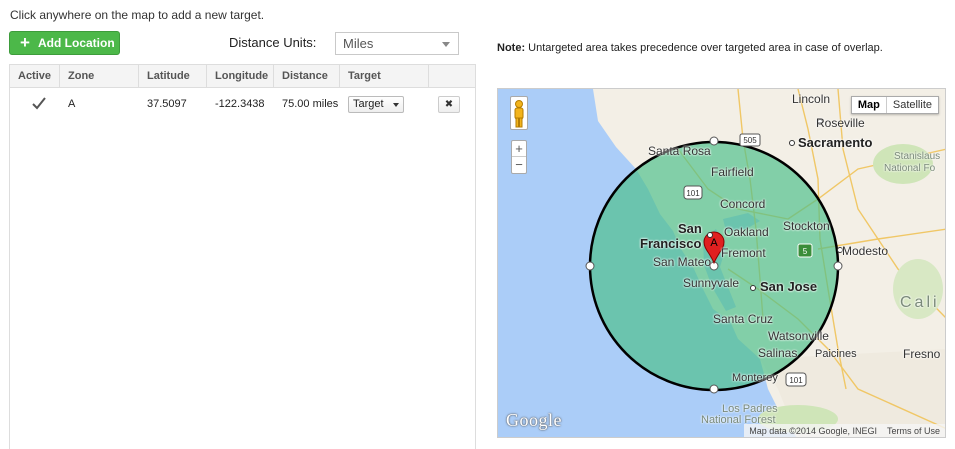 This screenshot has width=955, height=449. I want to click on map-place-label: Fremont, so click(743, 253).